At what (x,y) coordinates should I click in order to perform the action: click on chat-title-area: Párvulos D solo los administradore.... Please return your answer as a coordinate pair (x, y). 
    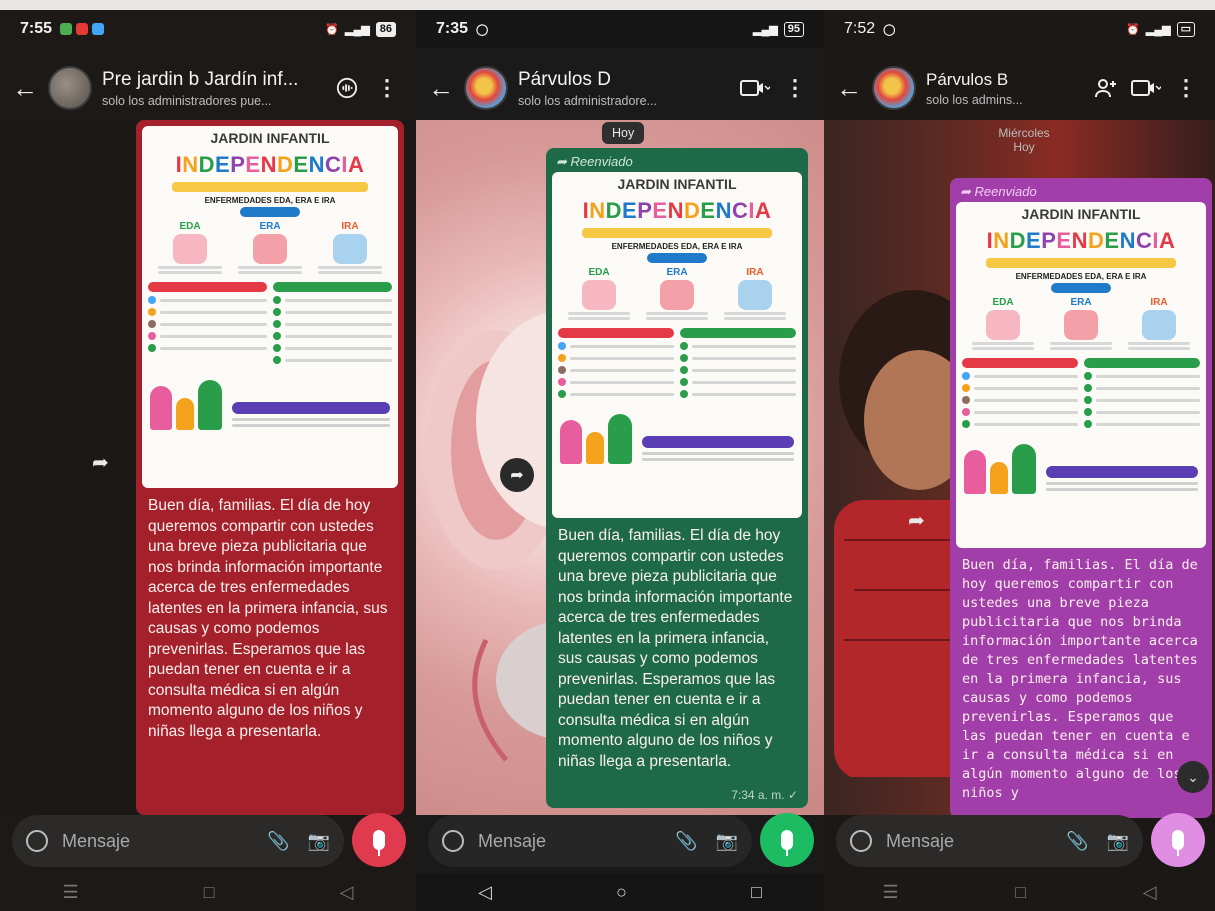
    Looking at the image, I should click on (625, 88).